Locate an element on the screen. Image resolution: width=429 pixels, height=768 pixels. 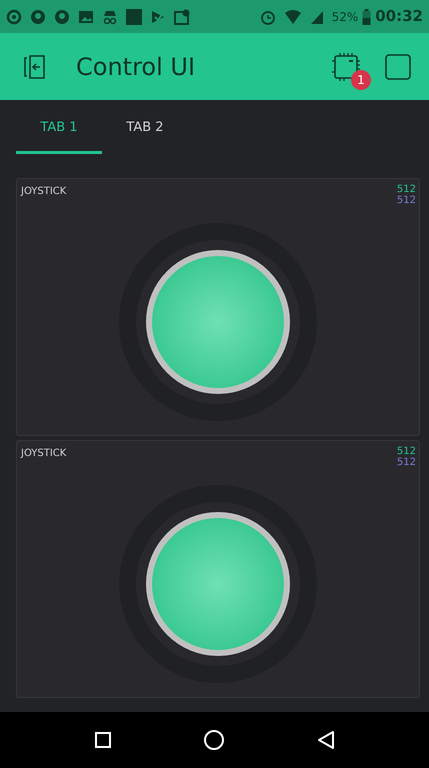
app-title: Control UI is located at coordinates (136, 67).